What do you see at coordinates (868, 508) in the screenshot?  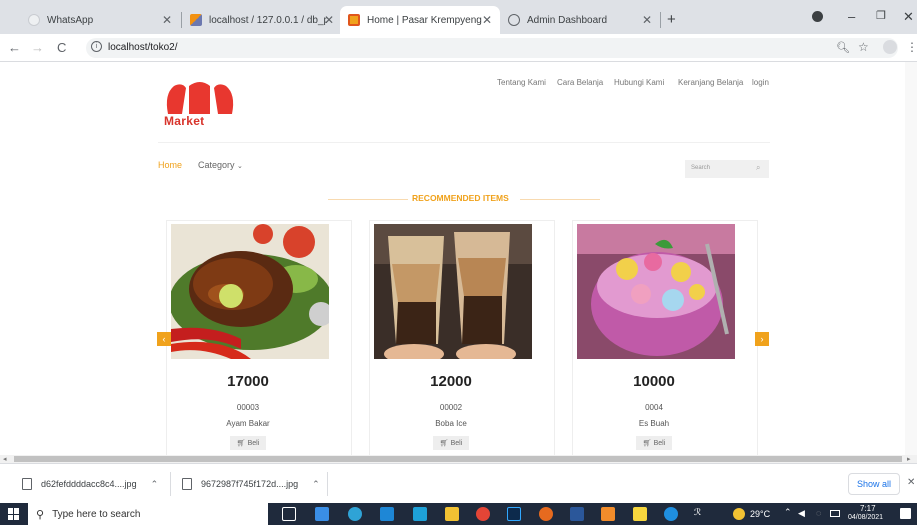 I see `clock-time: 7:17` at bounding box center [868, 508].